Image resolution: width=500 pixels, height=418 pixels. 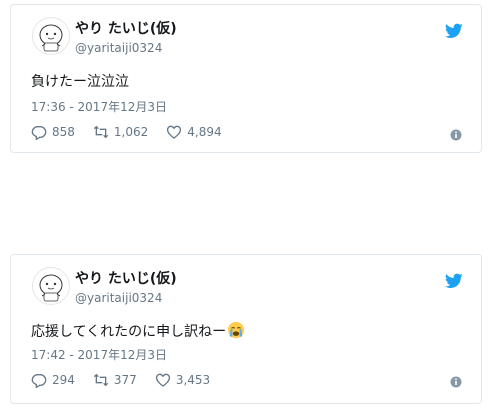 I want to click on tweet-text: 応援してくれたのに申し訳ねー, so click(x=138, y=331).